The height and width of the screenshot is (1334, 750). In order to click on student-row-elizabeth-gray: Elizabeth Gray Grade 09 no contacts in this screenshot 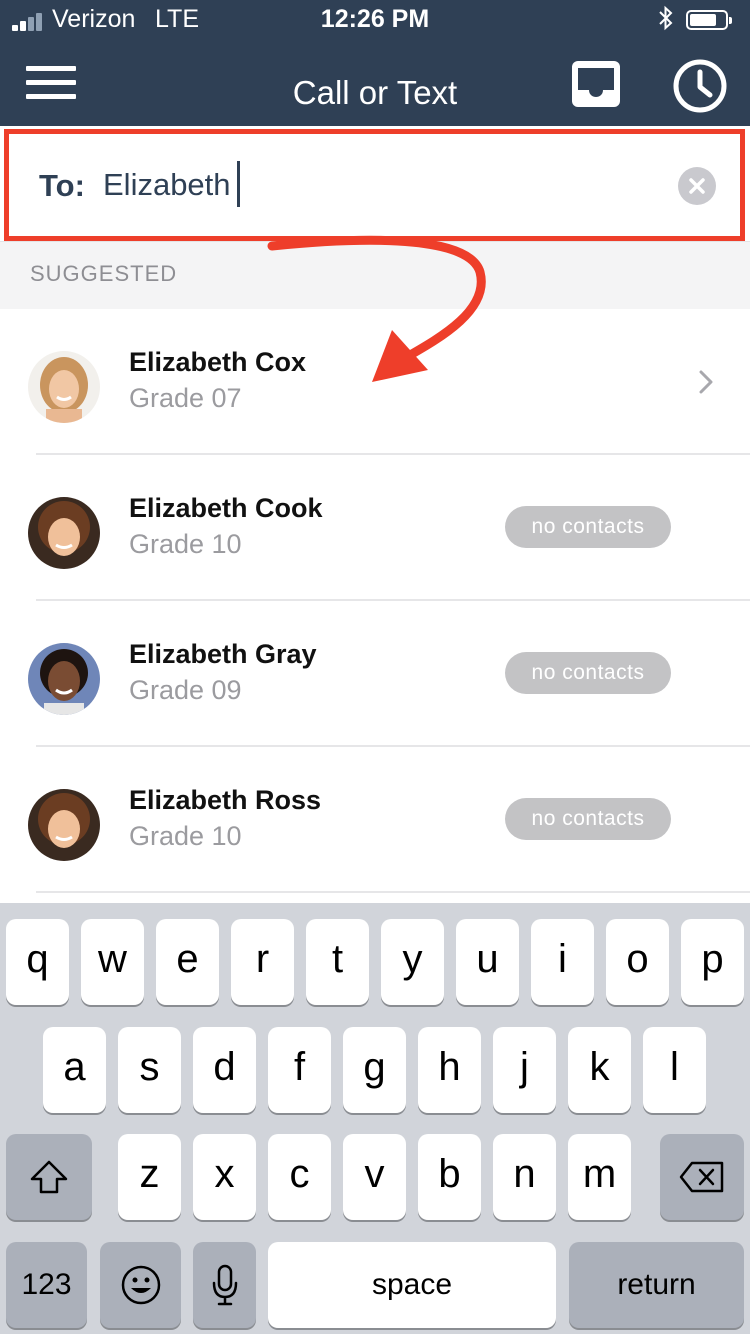, I will do `click(375, 674)`.